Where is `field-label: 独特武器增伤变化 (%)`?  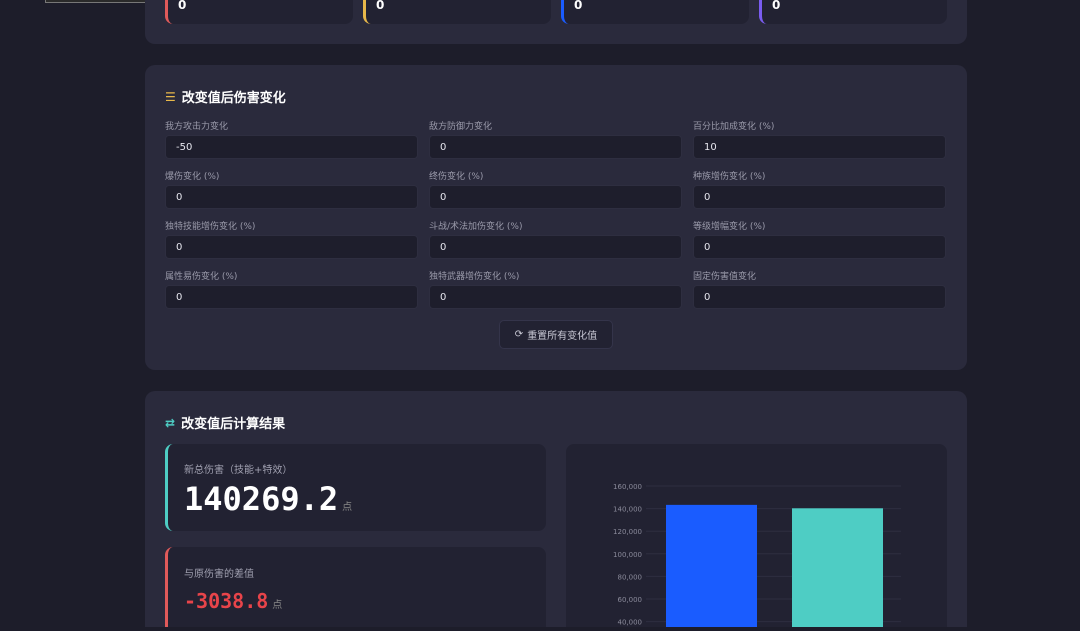
field-label: 独特武器增伤变化 (%) is located at coordinates (474, 277).